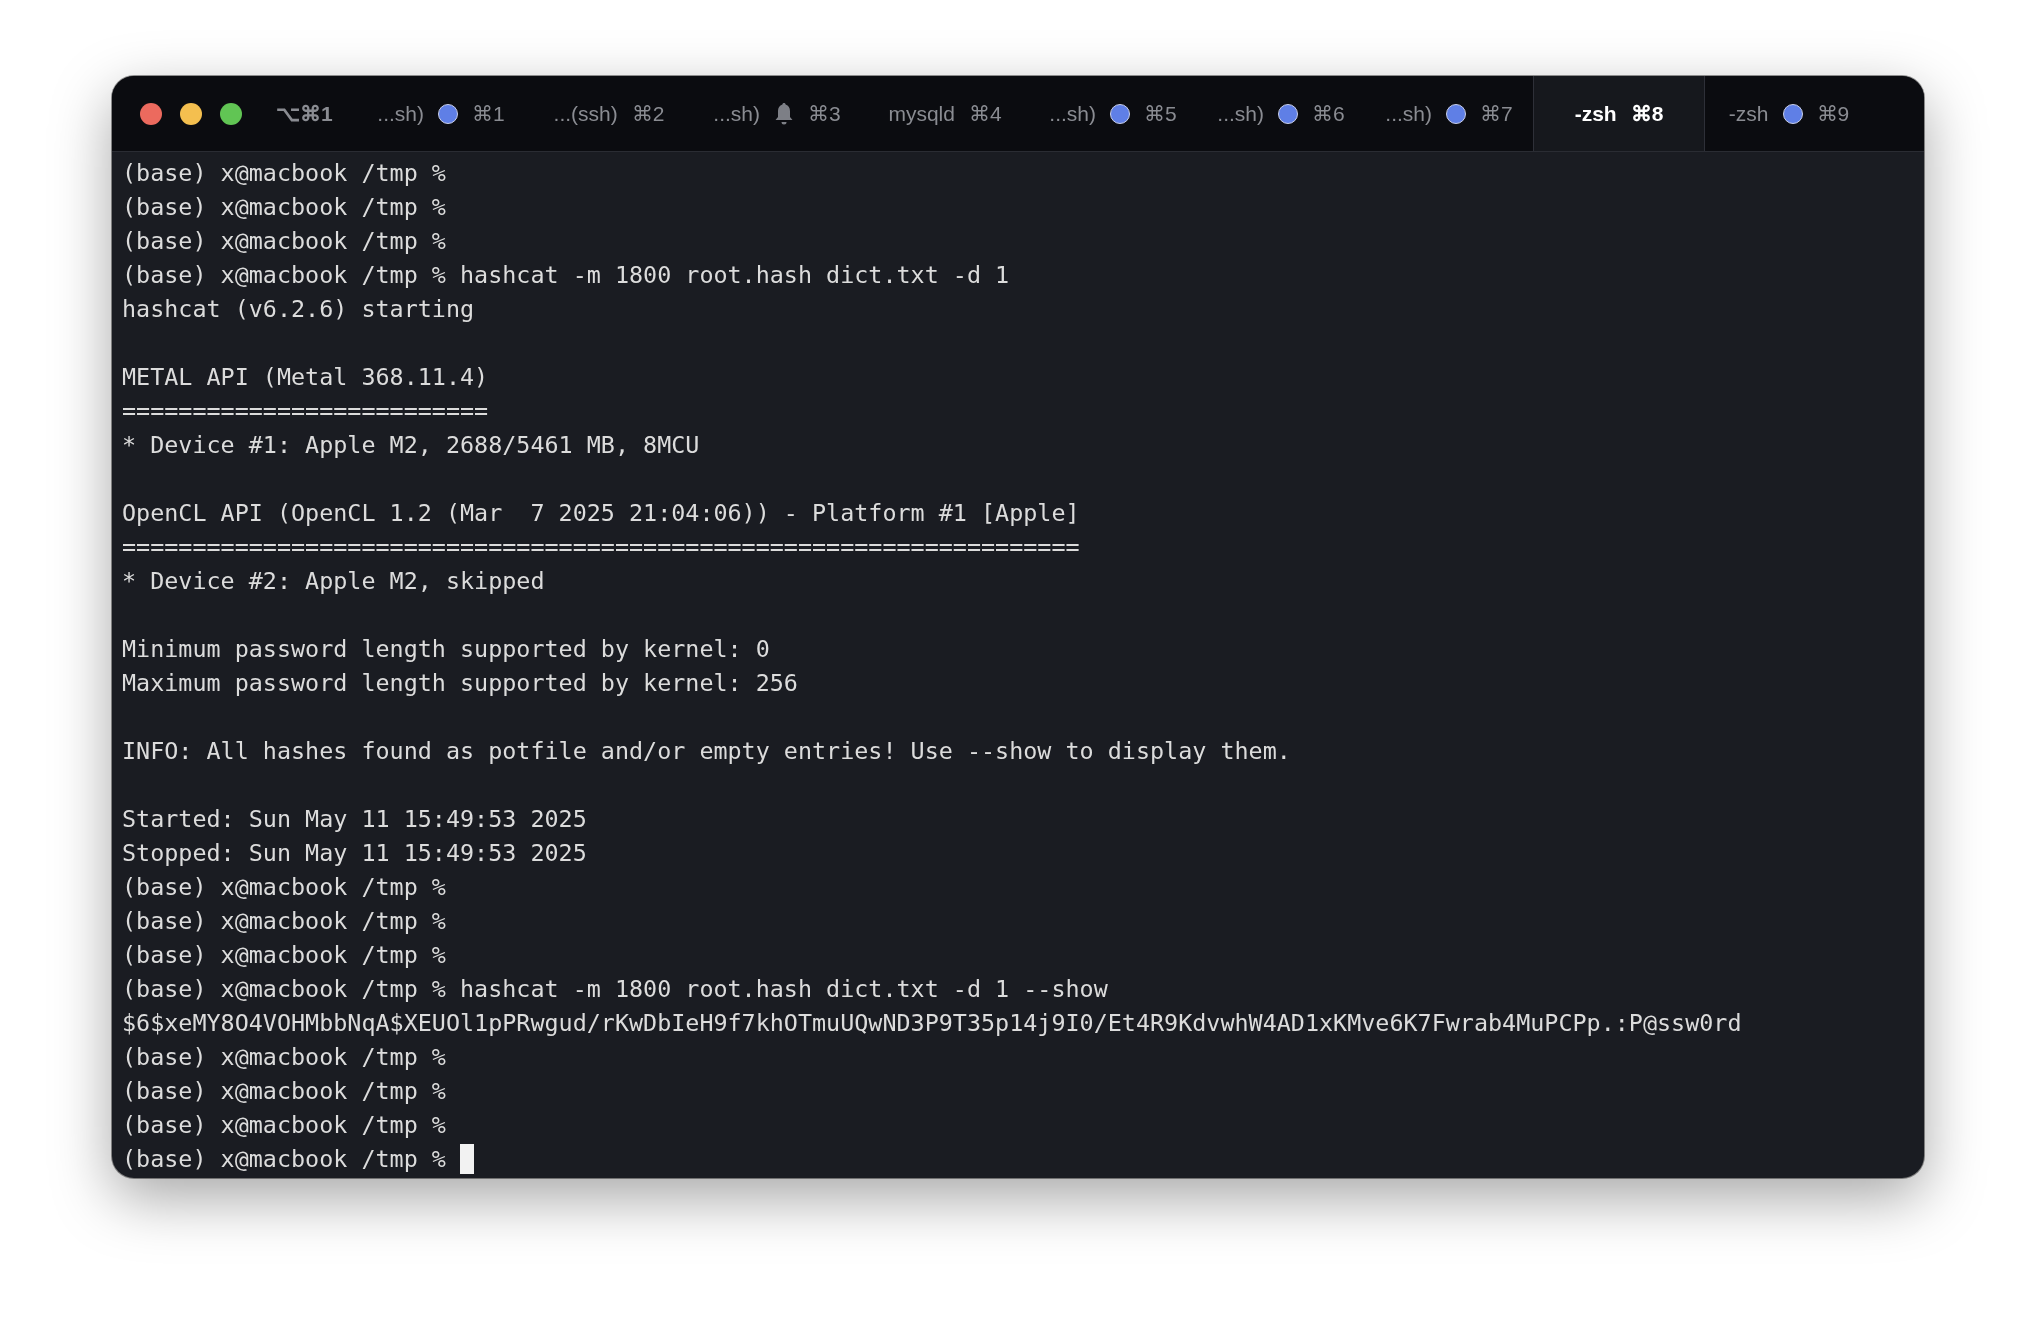  I want to click on tab: -zsh ⌘8, so click(1619, 113).